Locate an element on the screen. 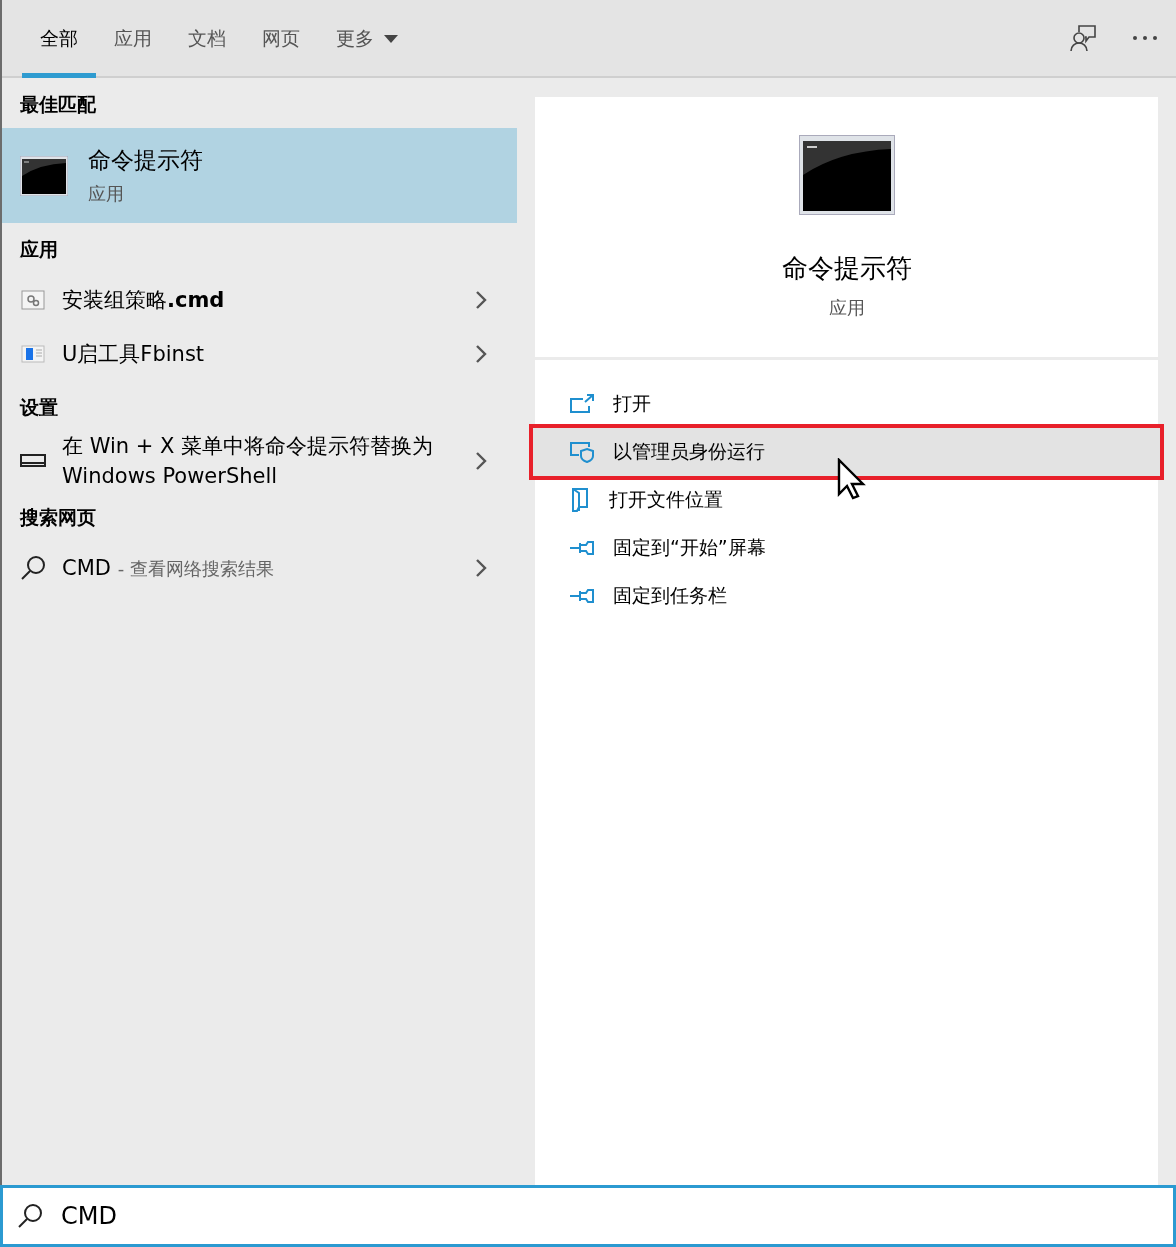 The image size is (1176, 1247). shield-icon is located at coordinates (582, 452).